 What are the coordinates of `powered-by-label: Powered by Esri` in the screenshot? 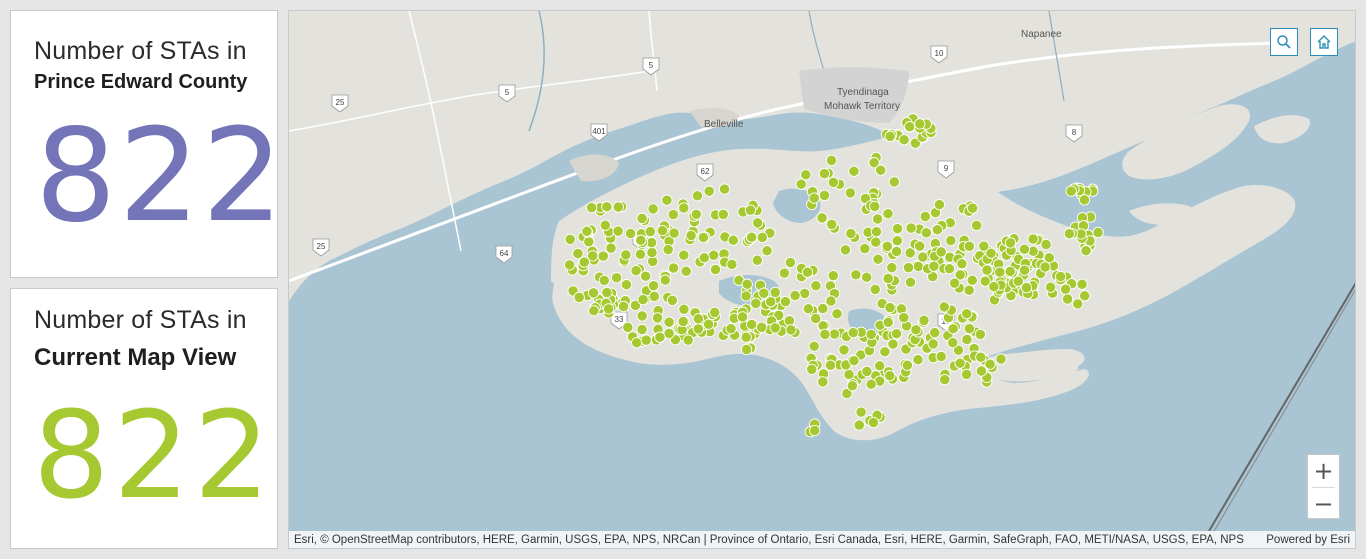 It's located at (1308, 540).